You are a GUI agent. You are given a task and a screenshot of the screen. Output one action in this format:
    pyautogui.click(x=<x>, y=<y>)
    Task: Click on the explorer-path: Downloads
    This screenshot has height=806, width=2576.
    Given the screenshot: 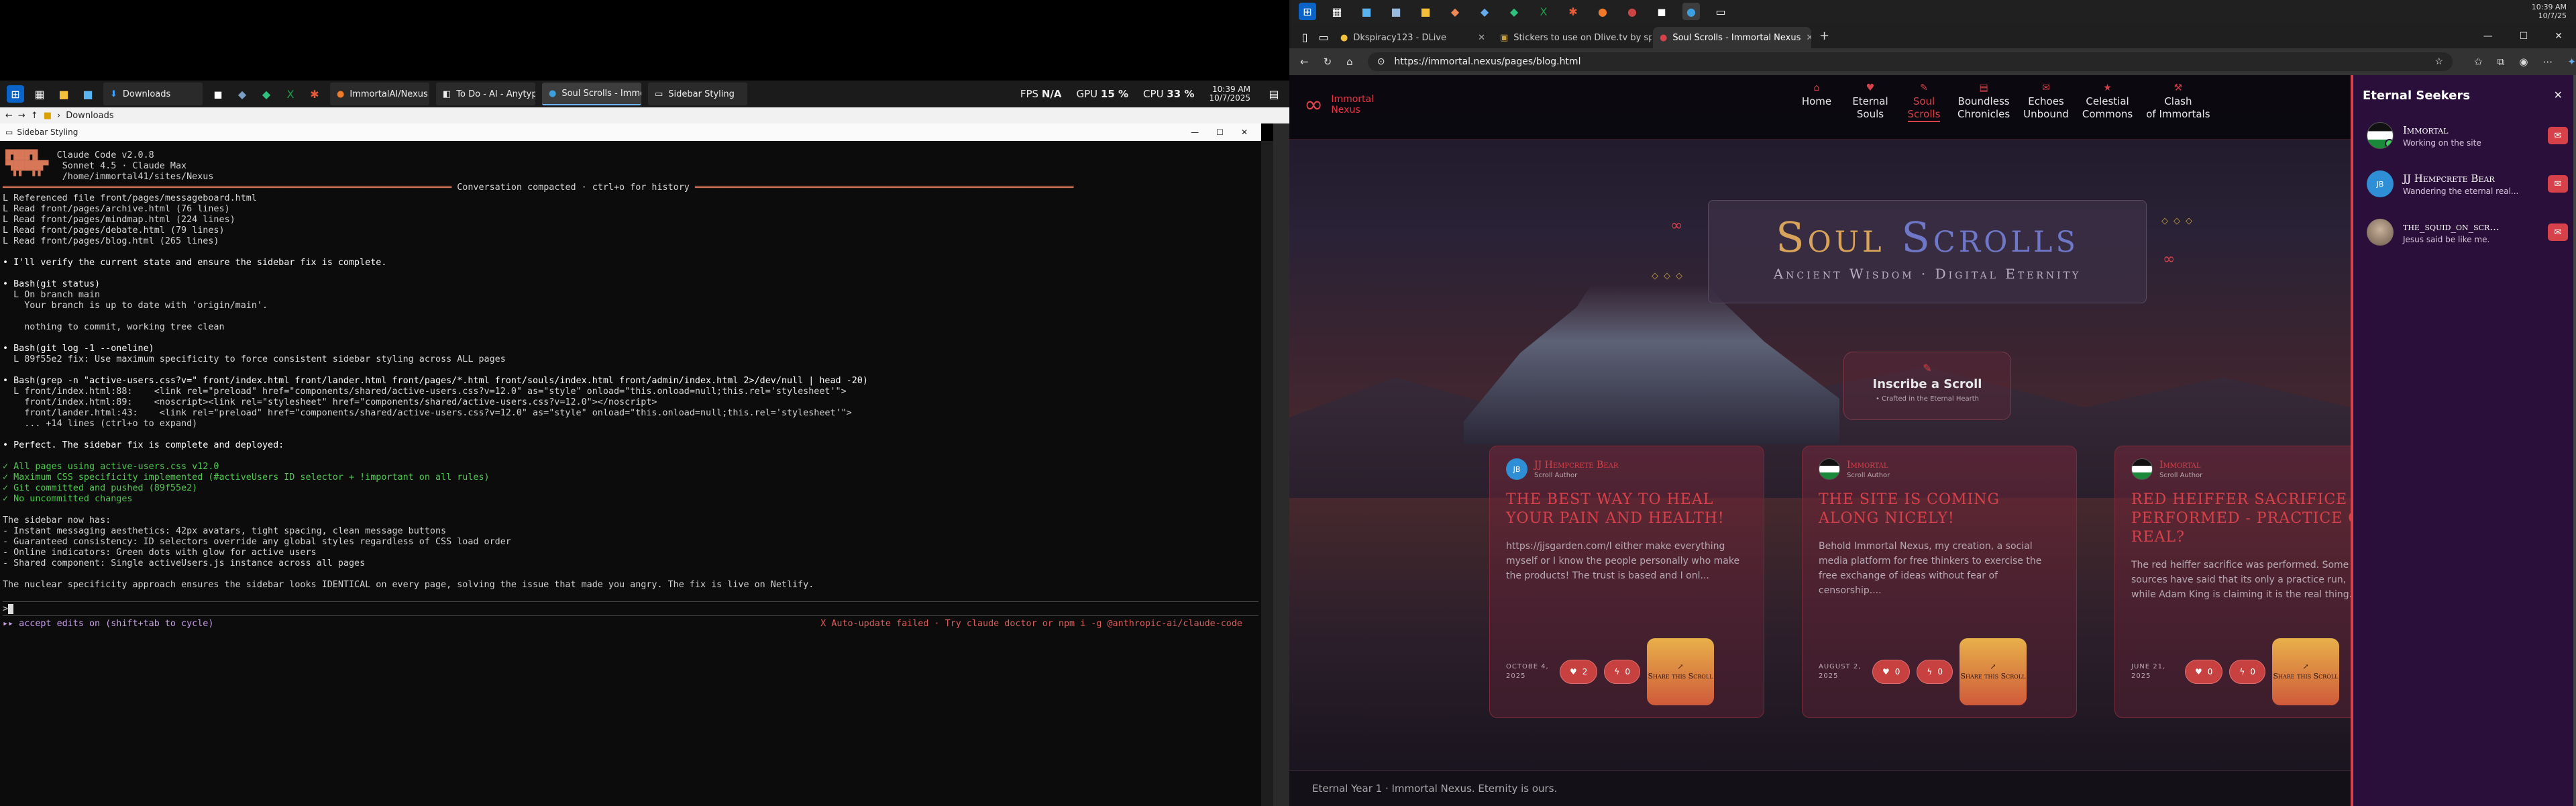 What is the action you would take?
    pyautogui.click(x=89, y=116)
    